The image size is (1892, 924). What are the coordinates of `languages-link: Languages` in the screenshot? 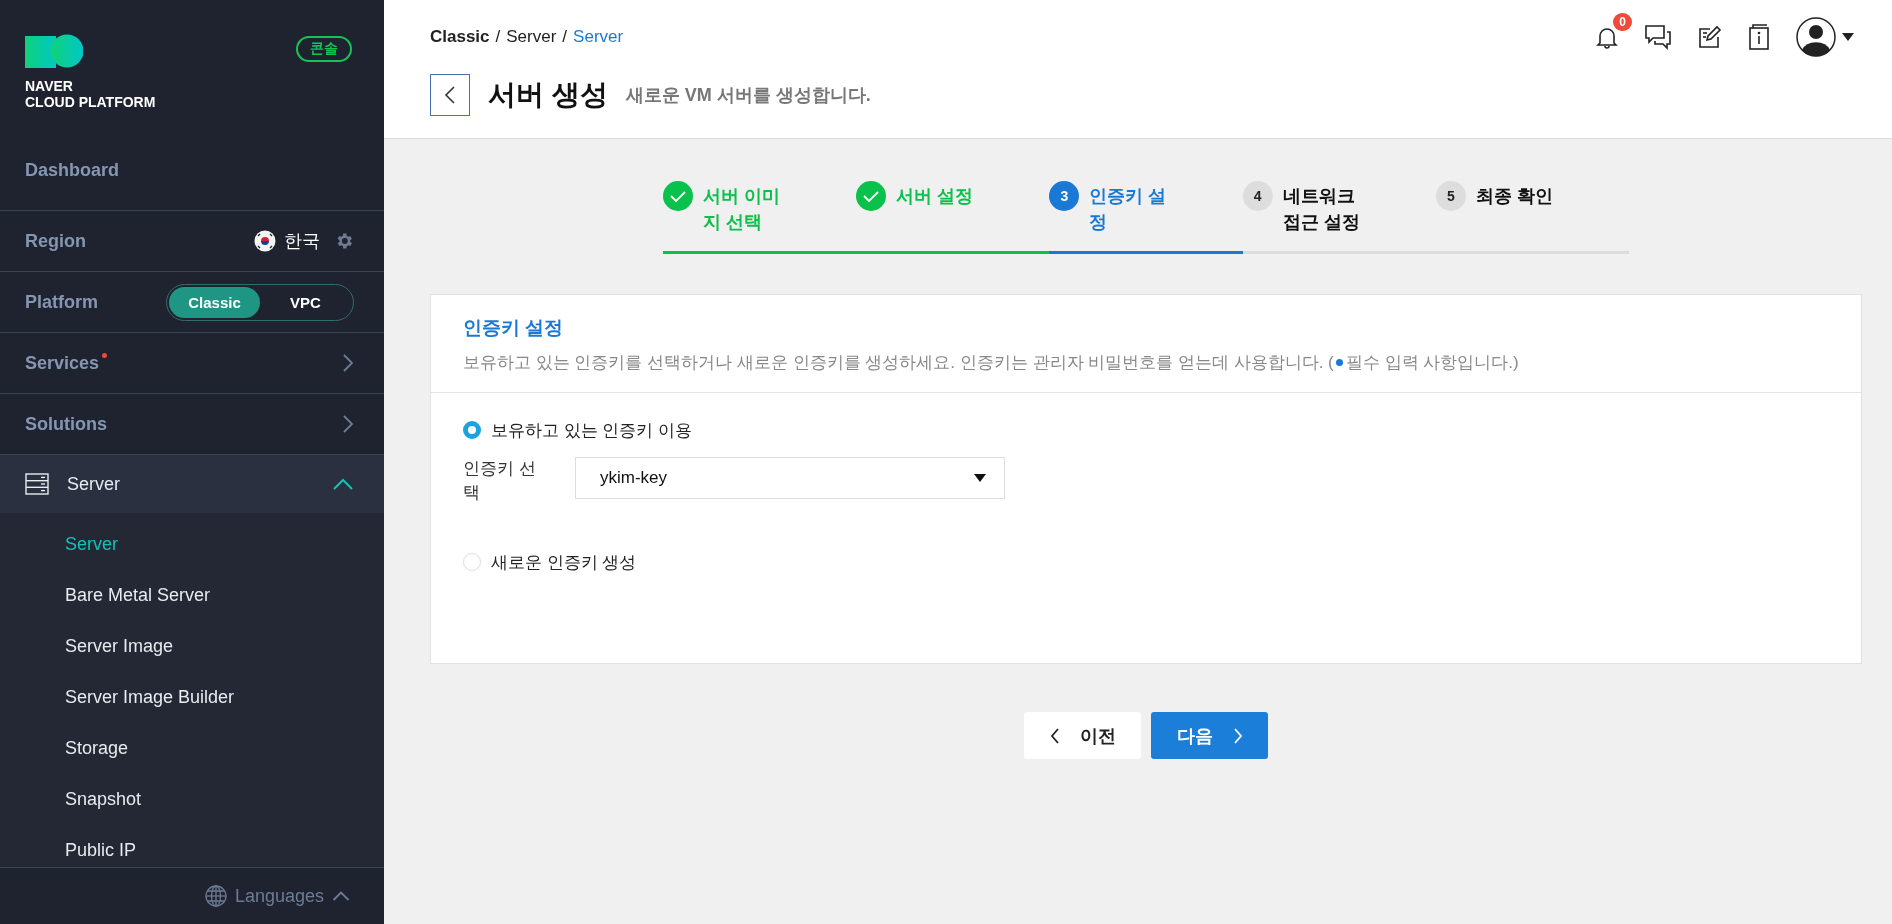 It's located at (279, 896).